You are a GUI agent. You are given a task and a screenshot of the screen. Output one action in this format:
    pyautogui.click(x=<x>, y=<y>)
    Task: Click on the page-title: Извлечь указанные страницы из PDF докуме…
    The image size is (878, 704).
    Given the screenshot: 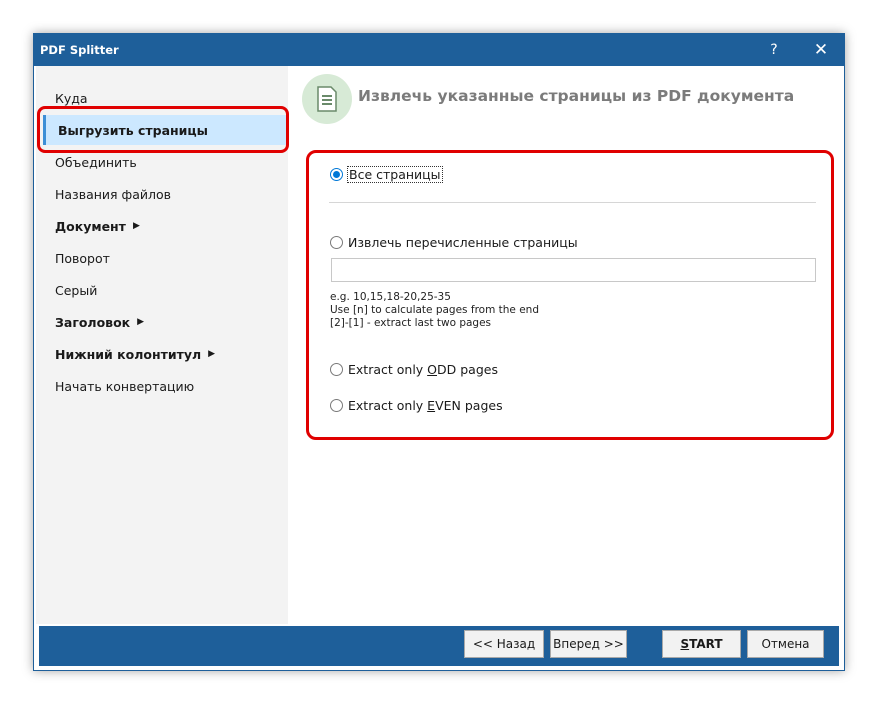 What is the action you would take?
    pyautogui.click(x=576, y=96)
    